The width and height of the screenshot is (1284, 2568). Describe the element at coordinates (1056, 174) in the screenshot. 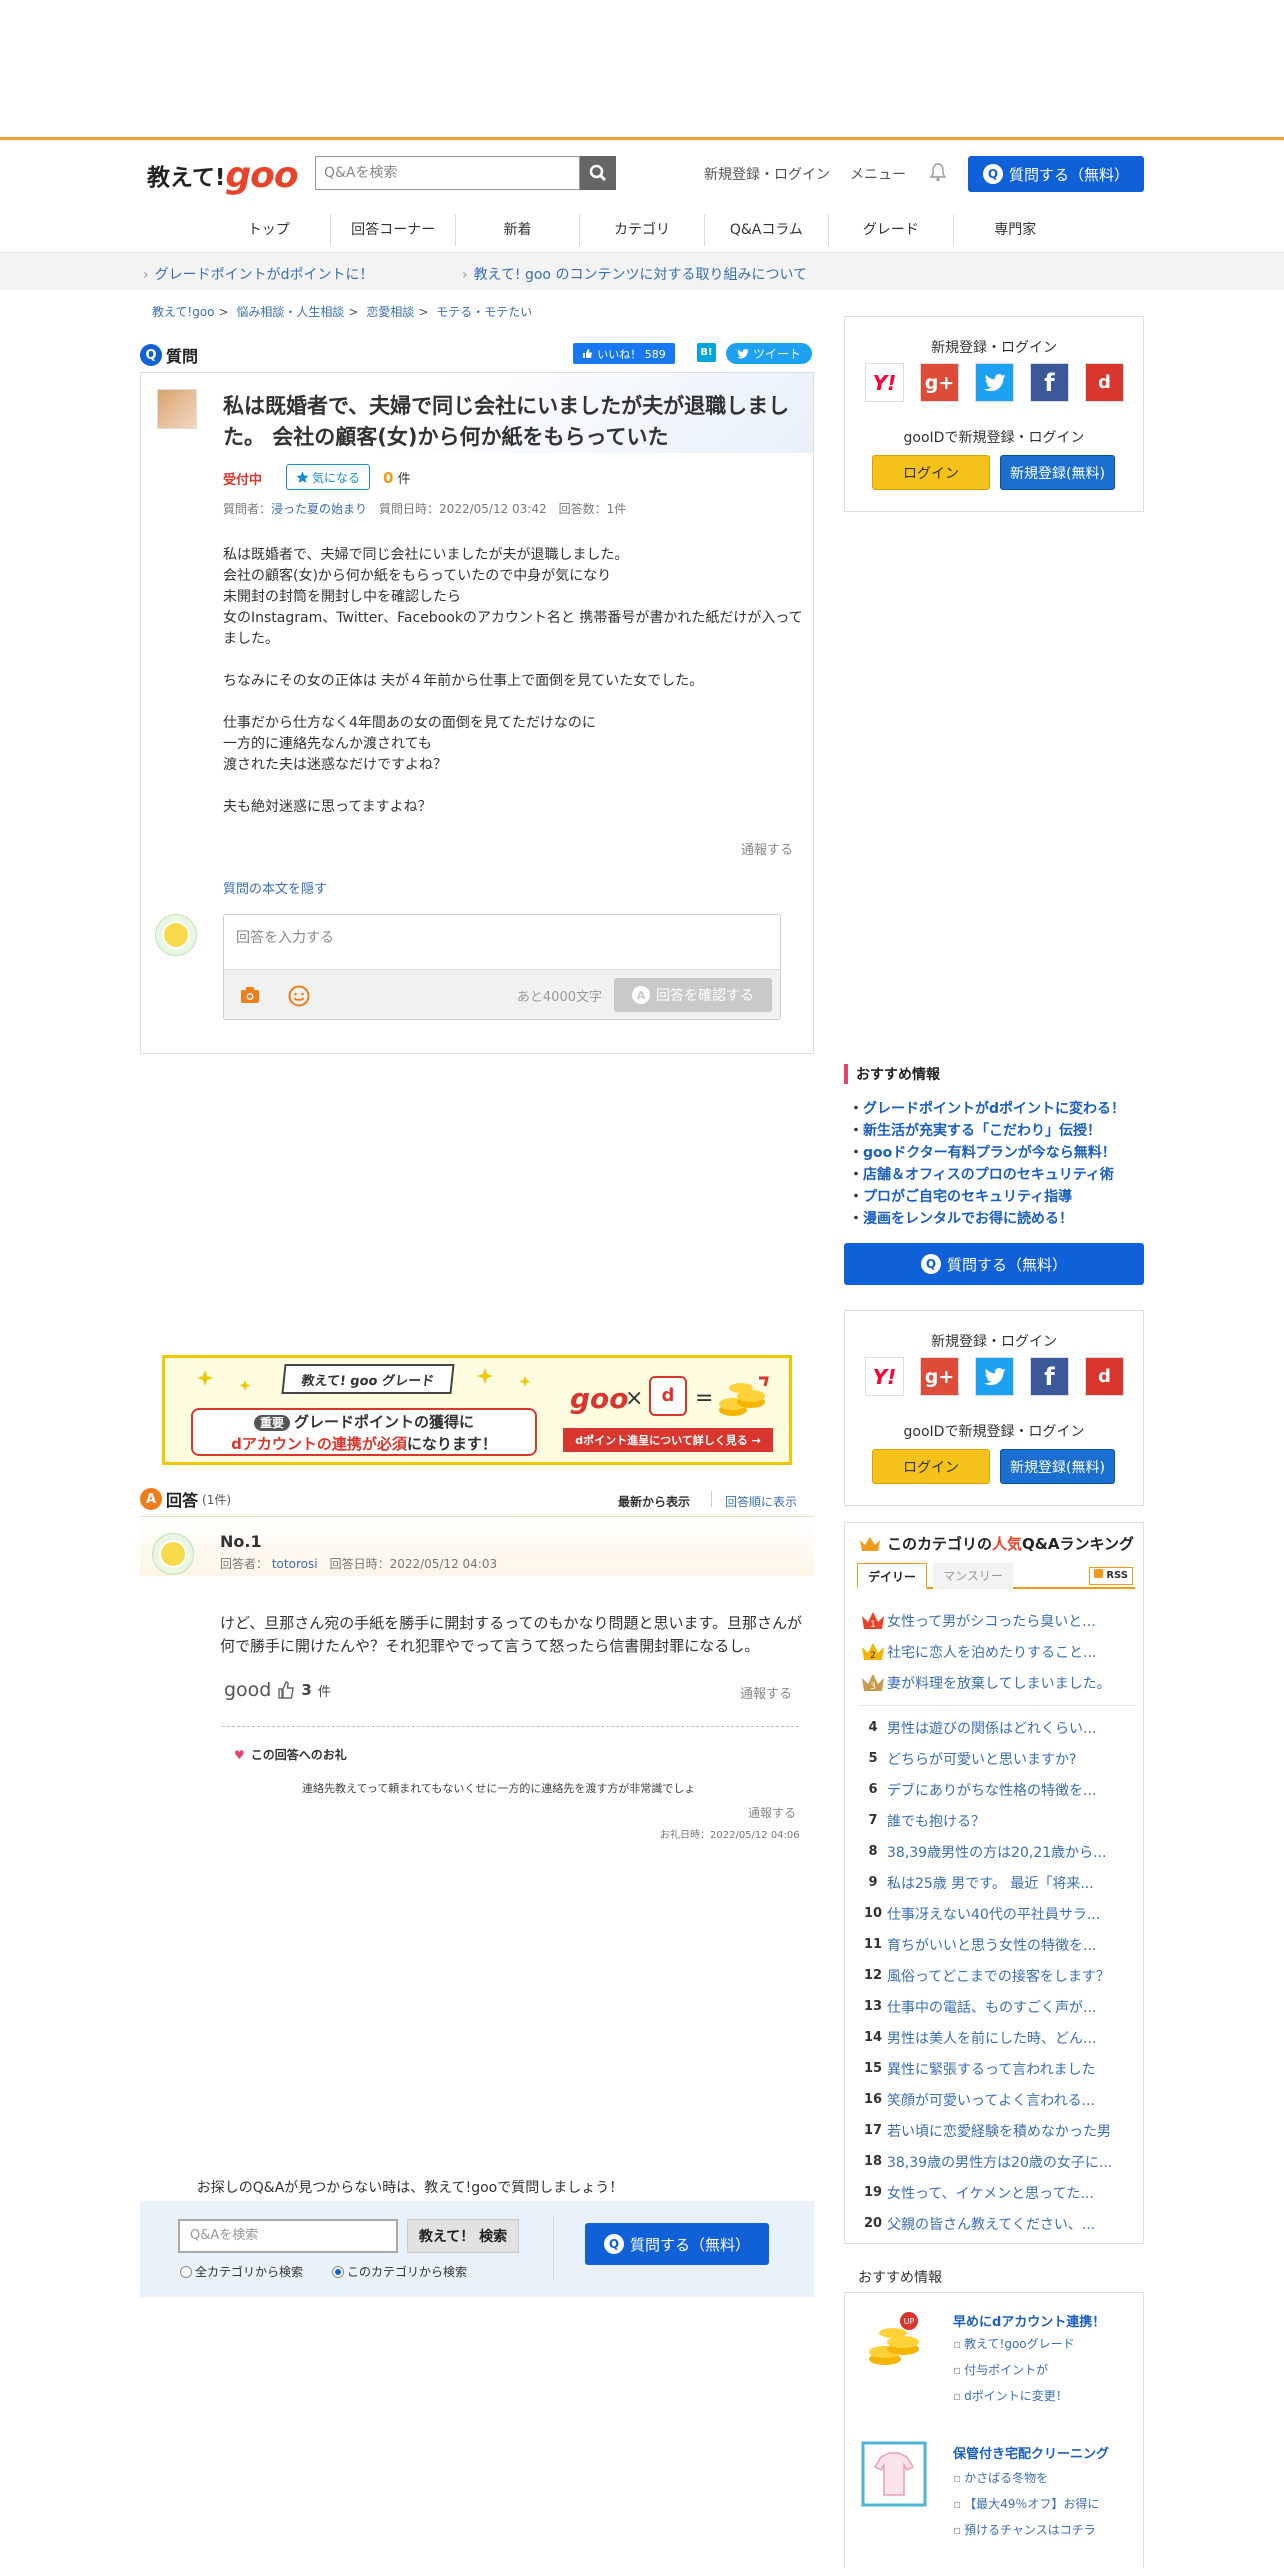

I see `header-ask-button: Q 質問する（無料）` at that location.